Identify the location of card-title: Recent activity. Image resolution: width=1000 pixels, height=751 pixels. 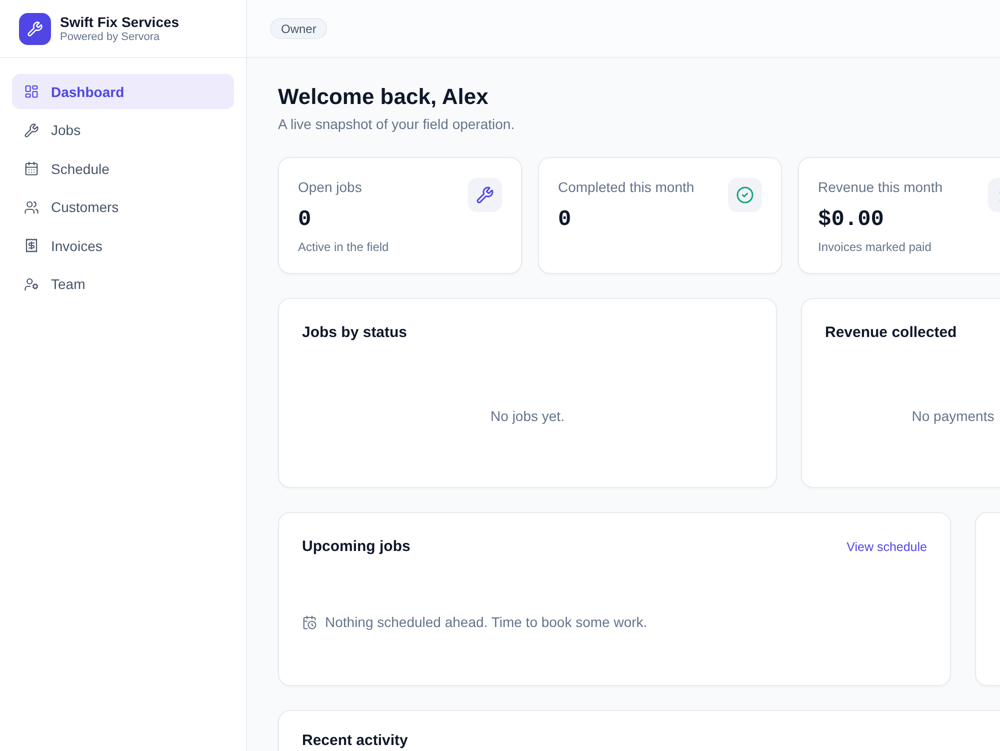
(355, 741).